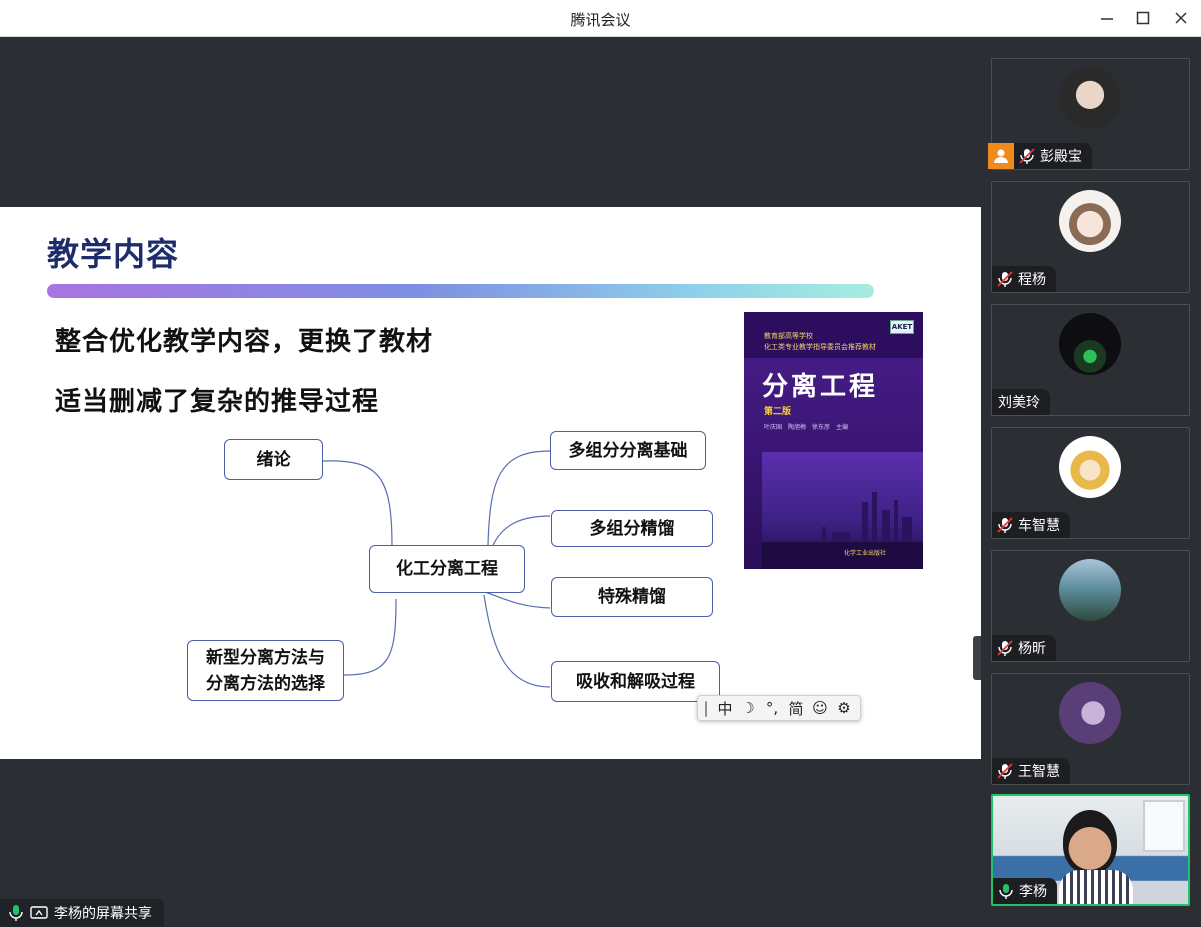 This screenshot has width=1201, height=927. I want to click on participant-tile: 程杨, so click(1090, 237).